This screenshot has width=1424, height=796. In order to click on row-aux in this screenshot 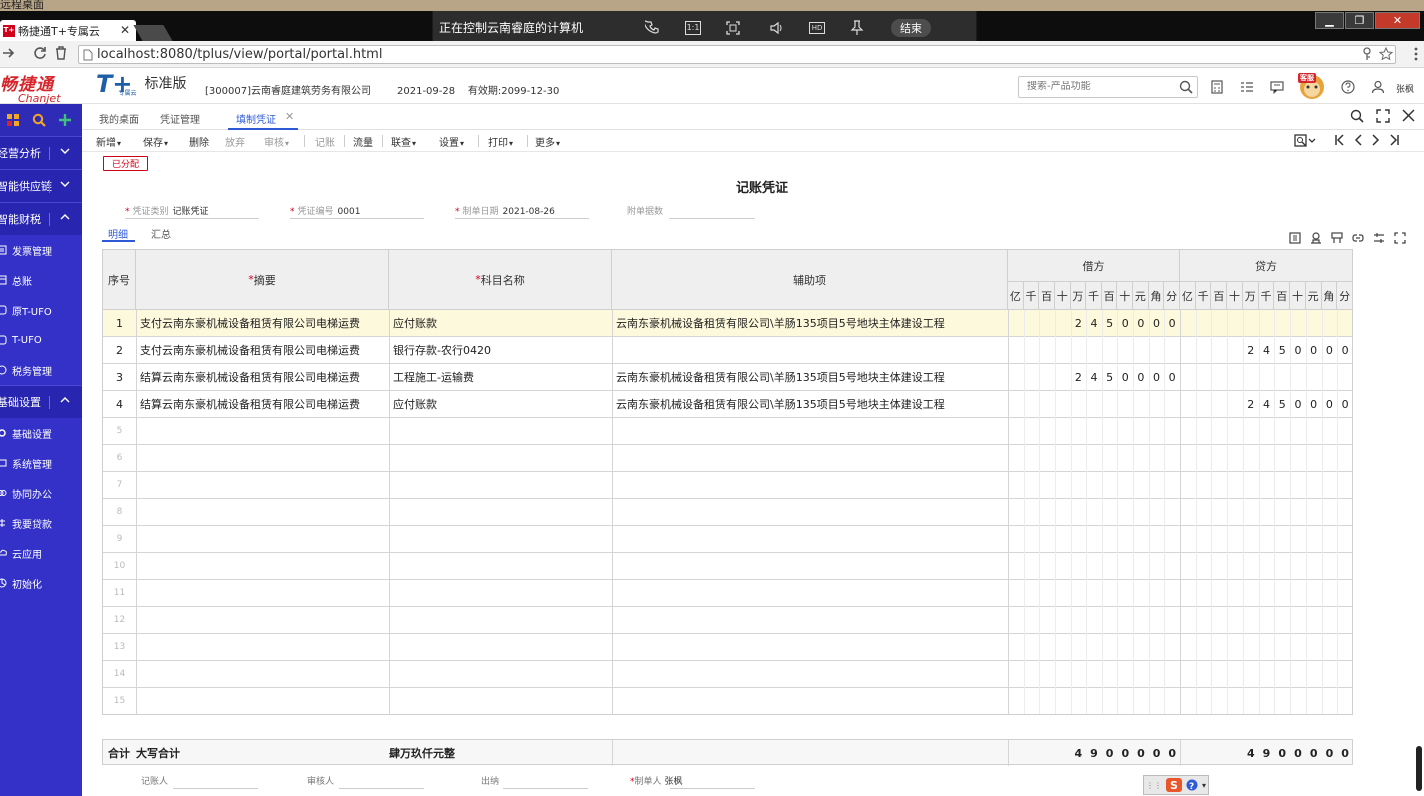, I will do `click(812, 350)`.